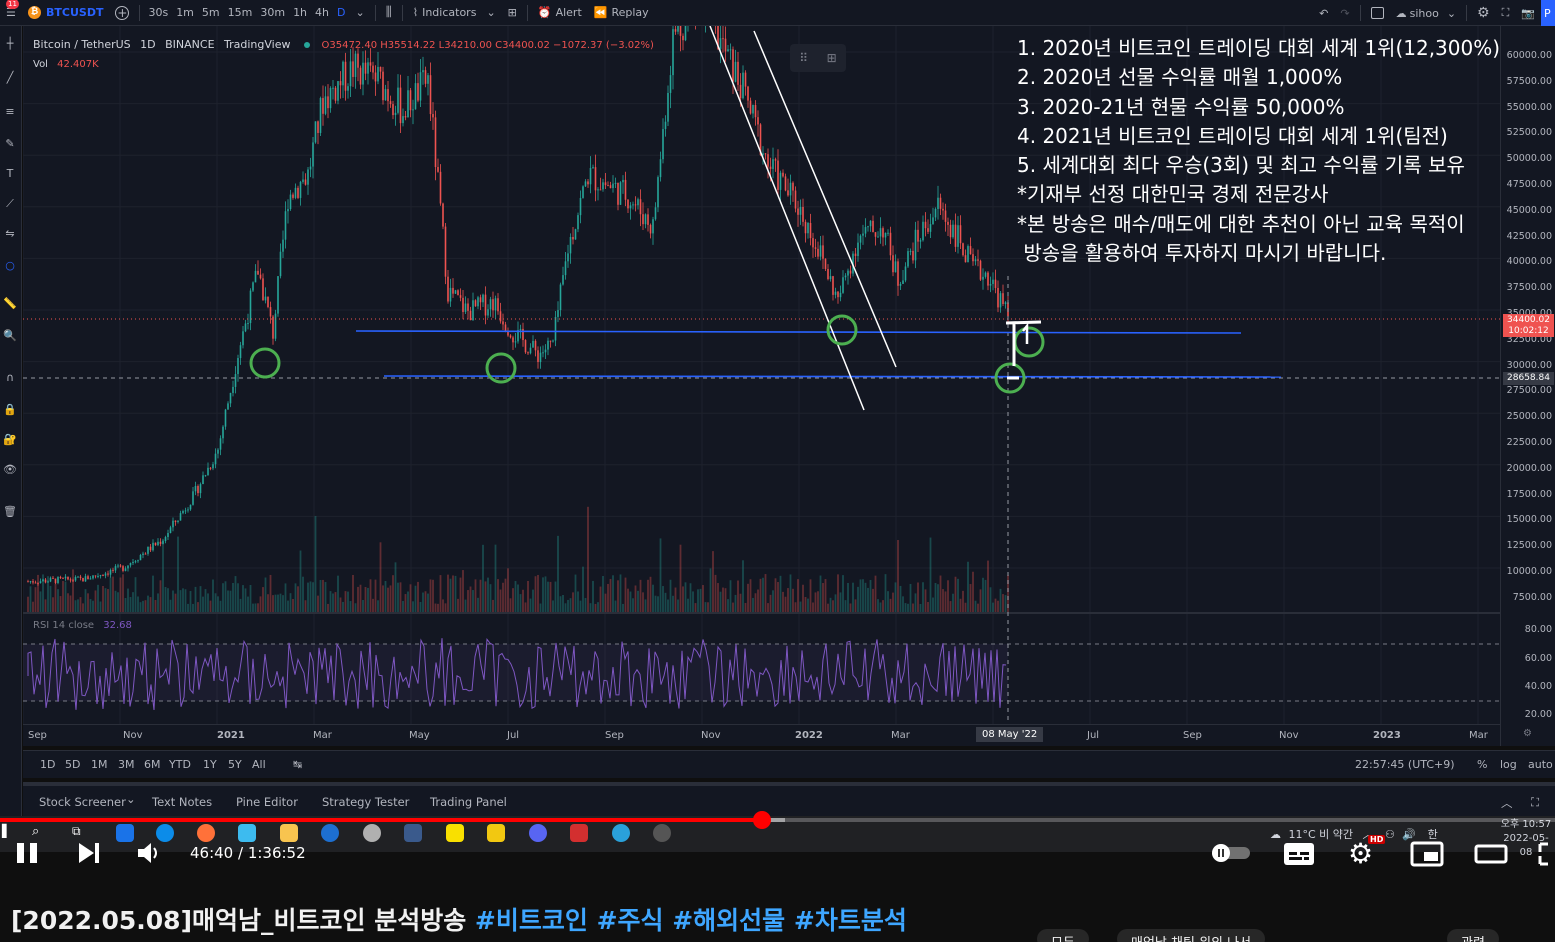 The width and height of the screenshot is (1555, 942). I want to click on lock-all-icon: 🔐, so click(10, 440).